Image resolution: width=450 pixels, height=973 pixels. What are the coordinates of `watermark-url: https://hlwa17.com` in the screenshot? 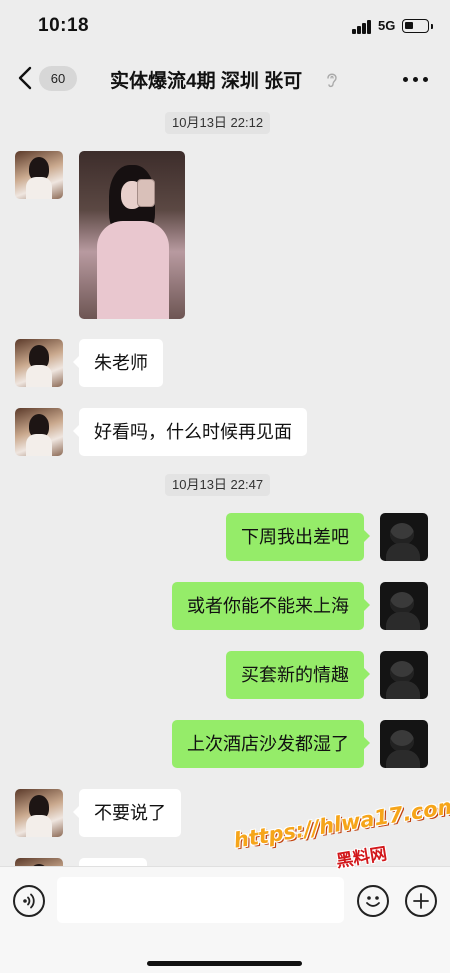 It's located at (341, 823).